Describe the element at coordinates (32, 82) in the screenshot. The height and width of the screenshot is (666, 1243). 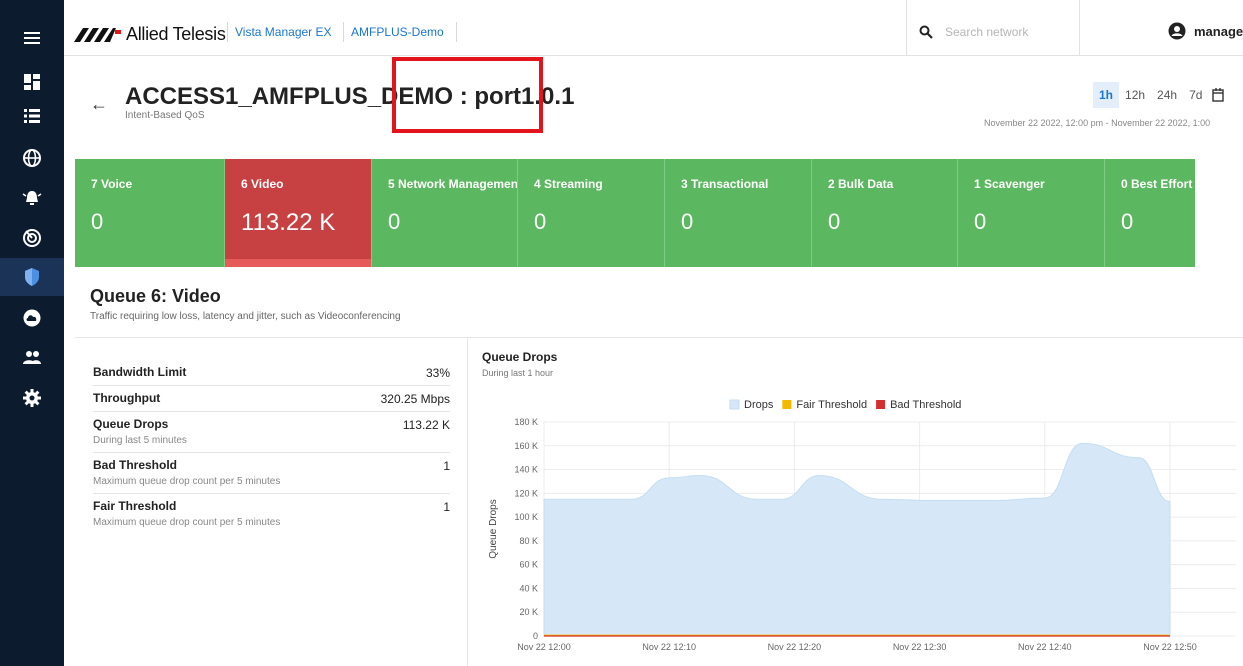
I see `dashboard-icon` at that location.